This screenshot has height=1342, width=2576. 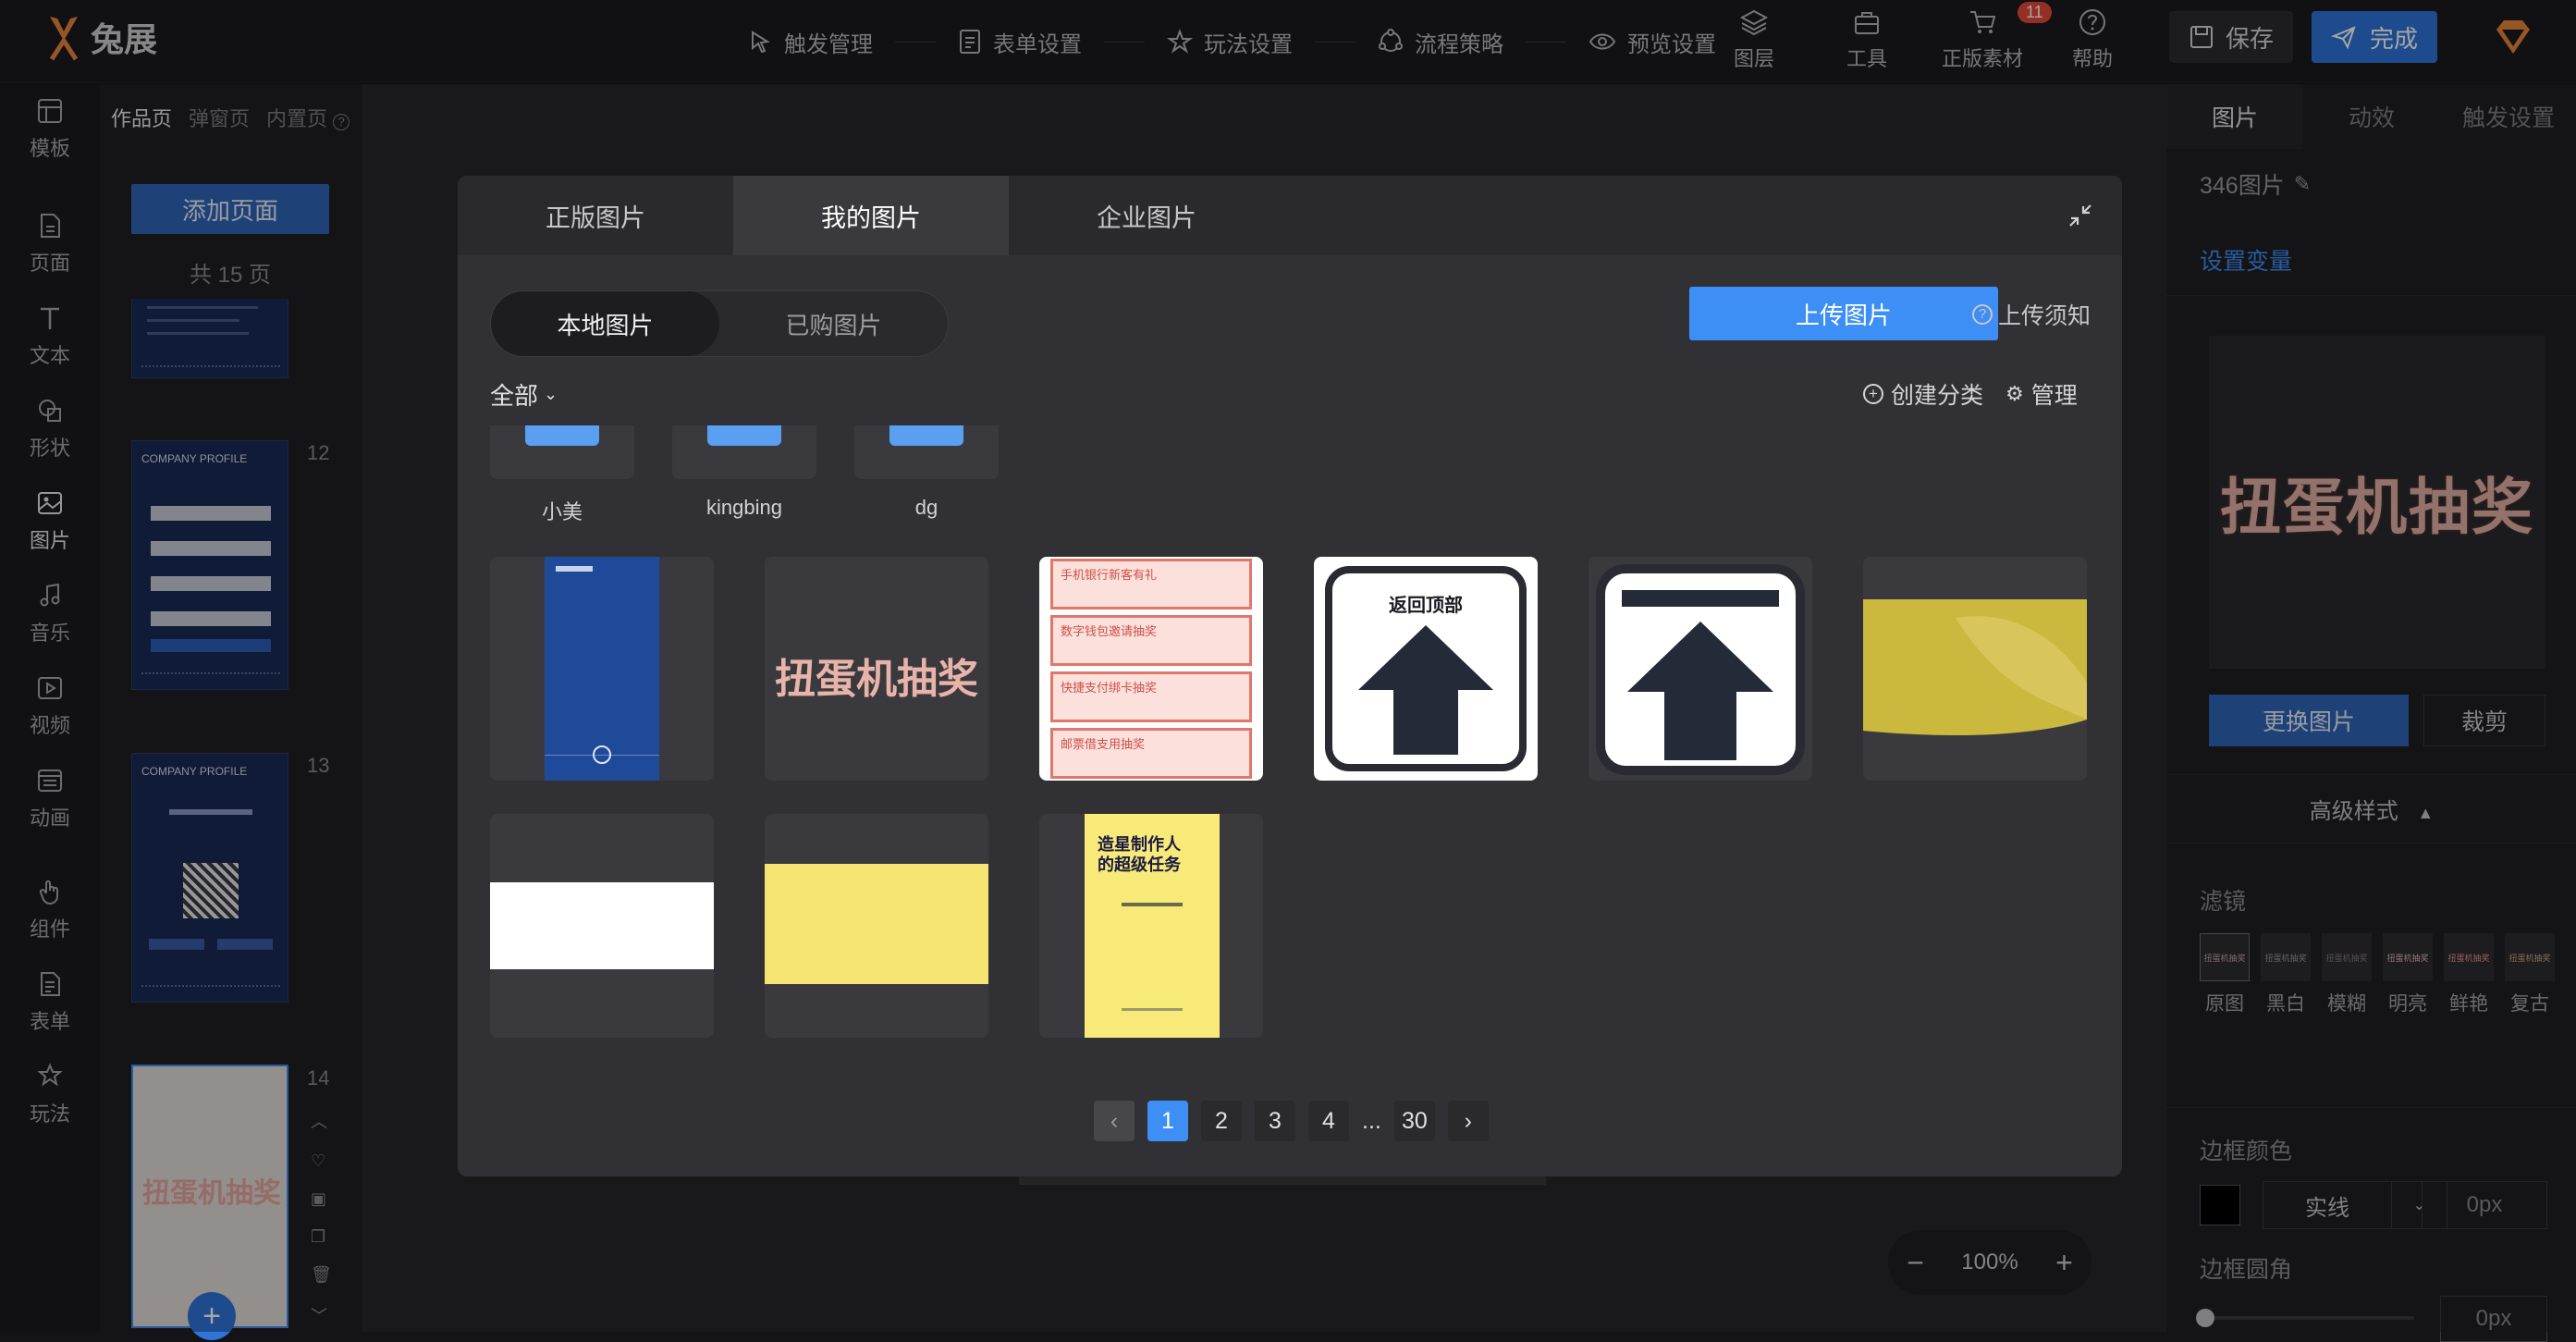 What do you see at coordinates (1222, 1121) in the screenshot?
I see `page-button-2: 2` at bounding box center [1222, 1121].